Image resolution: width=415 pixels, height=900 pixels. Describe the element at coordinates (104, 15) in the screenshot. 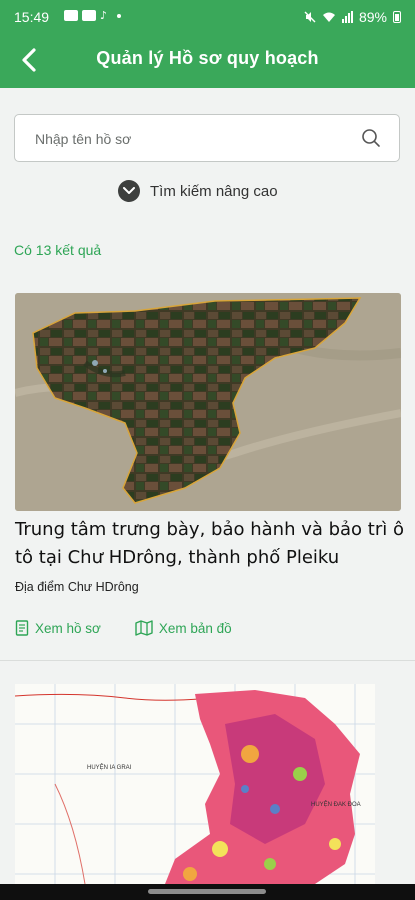

I see `tiktok-icon: ♪` at that location.